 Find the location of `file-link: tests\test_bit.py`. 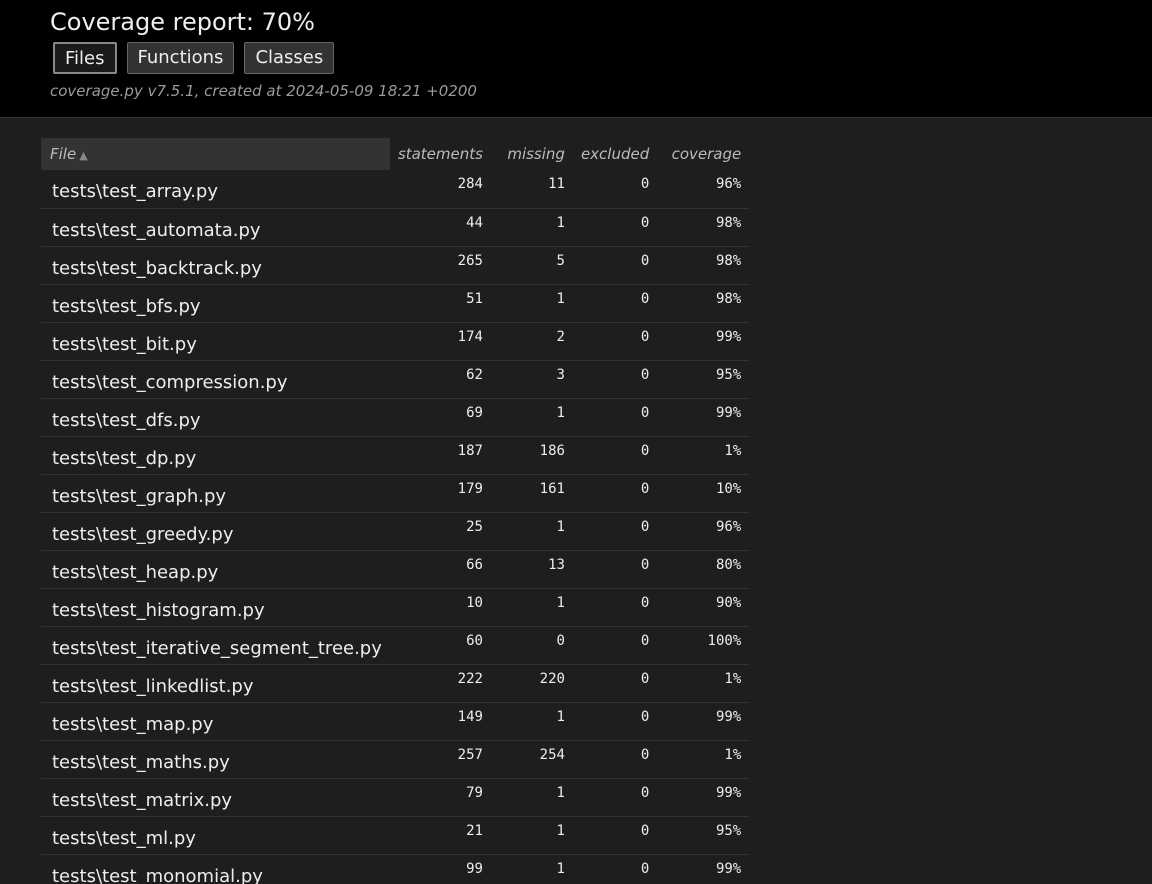

file-link: tests\test_bit.py is located at coordinates (124, 344).